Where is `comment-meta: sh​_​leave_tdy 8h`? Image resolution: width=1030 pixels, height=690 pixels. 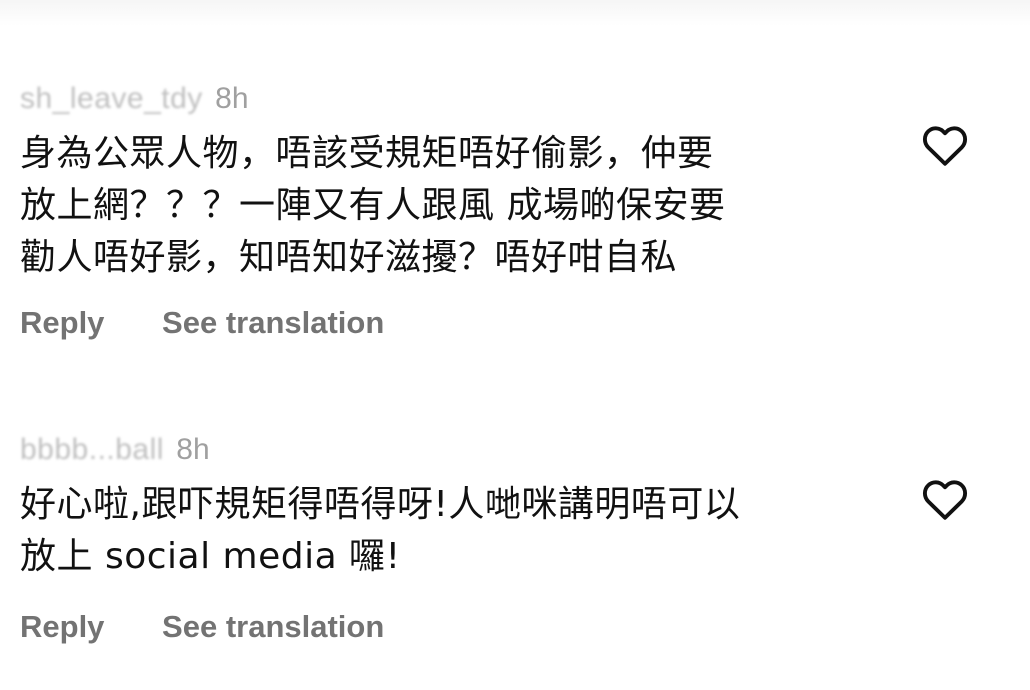 comment-meta: sh​_​leave_tdy 8h is located at coordinates (134, 99).